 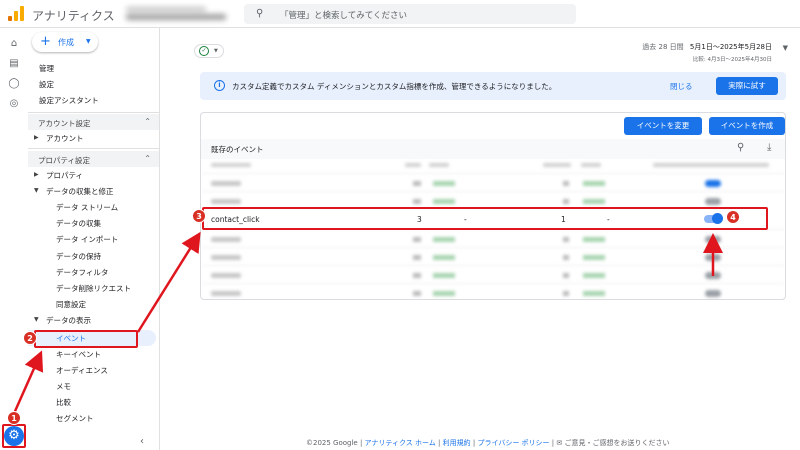 What do you see at coordinates (87, 207) in the screenshot?
I see `nav-data-streams: データ ストリーム` at bounding box center [87, 207].